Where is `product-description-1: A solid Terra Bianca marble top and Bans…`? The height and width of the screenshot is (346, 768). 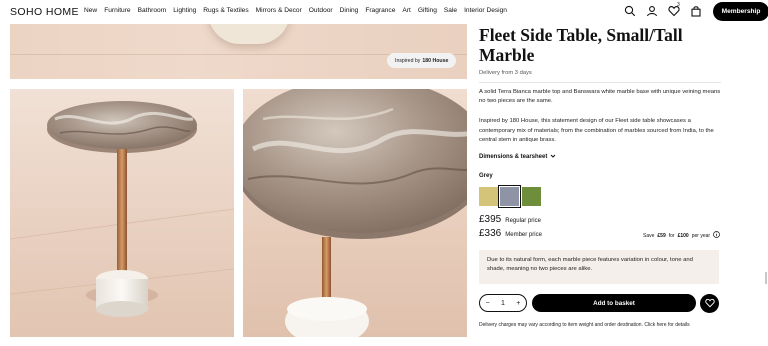 product-description-1: A solid Terra Bianca marble top and Bans… is located at coordinates (600, 96).